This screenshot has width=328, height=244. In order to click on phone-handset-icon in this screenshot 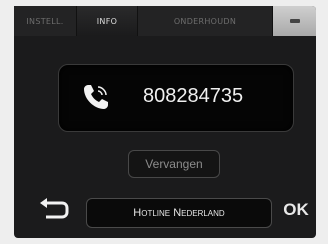, I will do `click(96, 97)`.